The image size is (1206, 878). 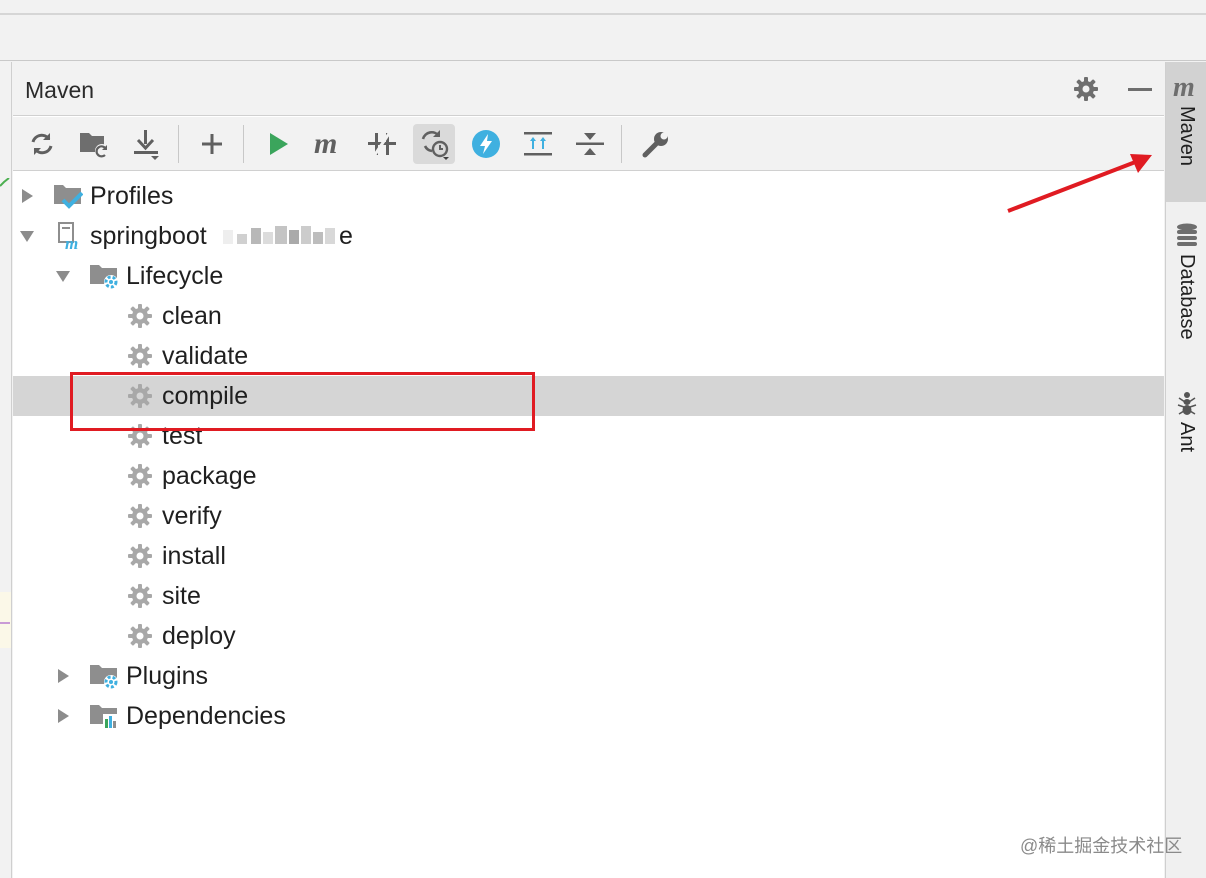 I want to click on stripe-label: Ant, so click(x=1187, y=437).